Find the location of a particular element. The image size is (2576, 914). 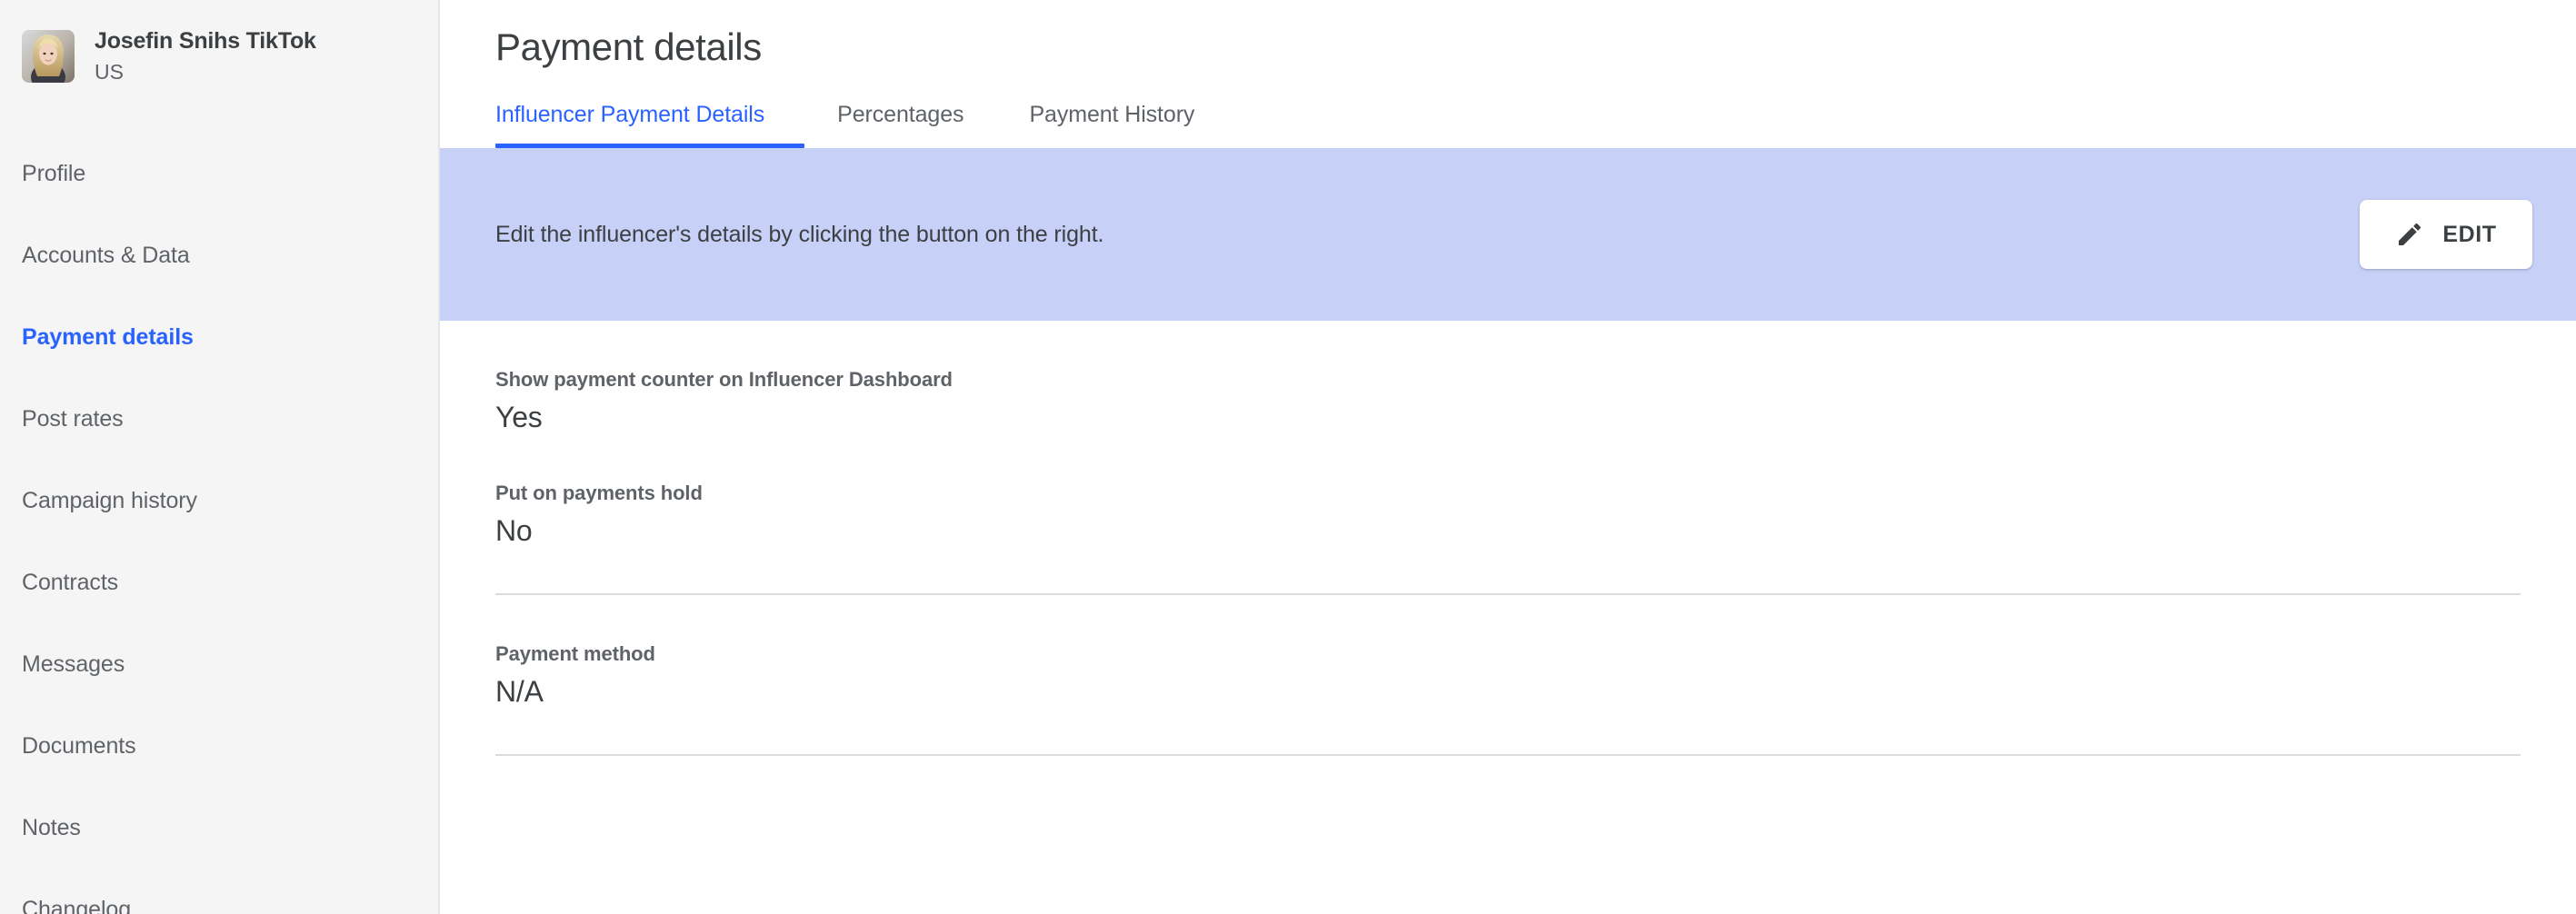

edit-button: EDIT is located at coordinates (2446, 234).